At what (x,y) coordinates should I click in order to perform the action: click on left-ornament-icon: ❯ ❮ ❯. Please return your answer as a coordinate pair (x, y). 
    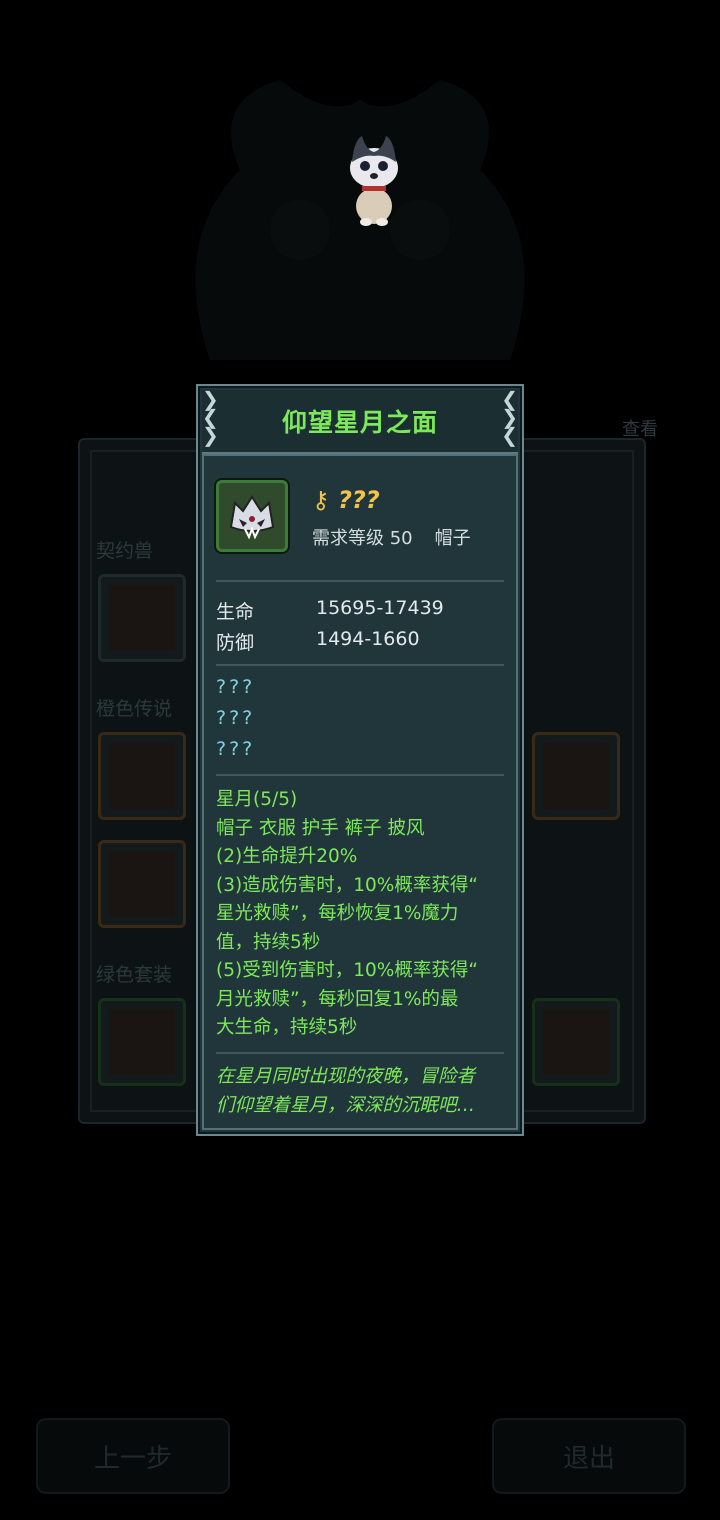
    Looking at the image, I should click on (210, 417).